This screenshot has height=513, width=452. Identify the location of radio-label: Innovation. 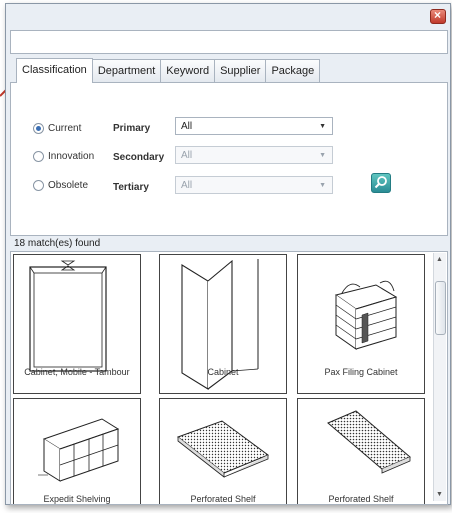
(71, 156).